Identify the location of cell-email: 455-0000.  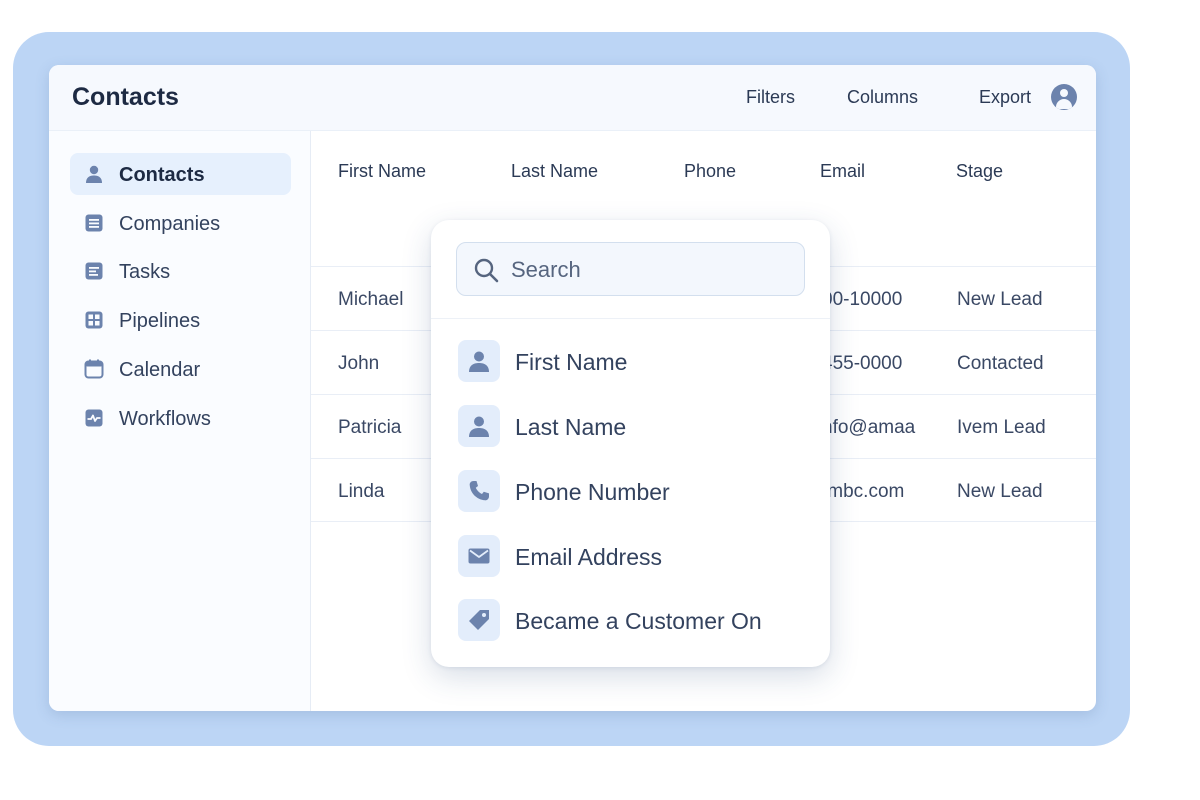
(862, 363).